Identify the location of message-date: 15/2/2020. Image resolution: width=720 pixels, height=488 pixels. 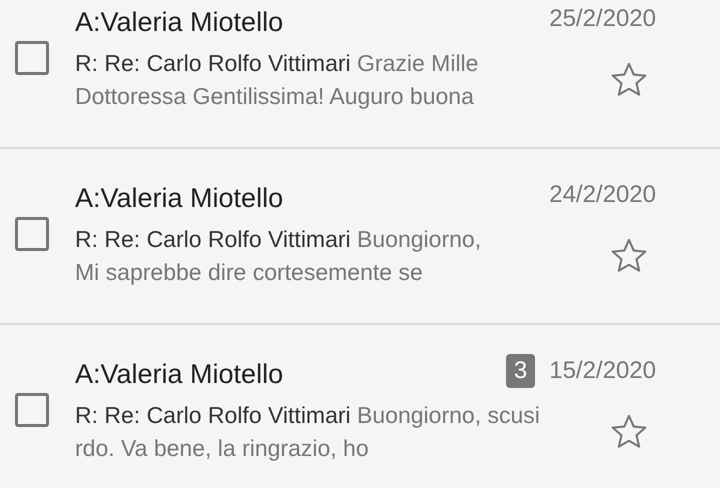
(602, 371).